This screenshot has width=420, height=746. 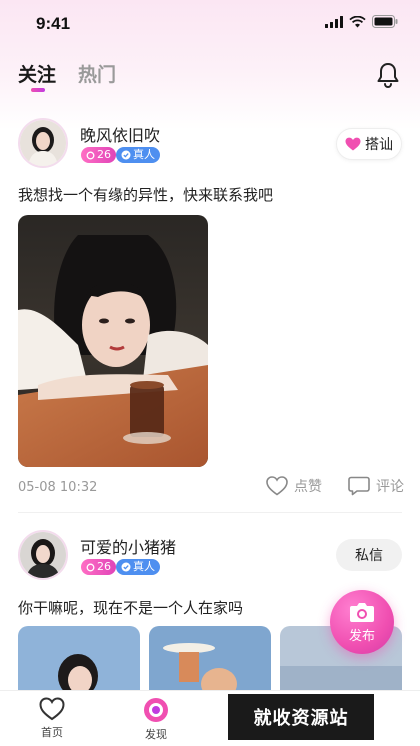 What do you see at coordinates (52, 709) in the screenshot?
I see `heart-icon` at bounding box center [52, 709].